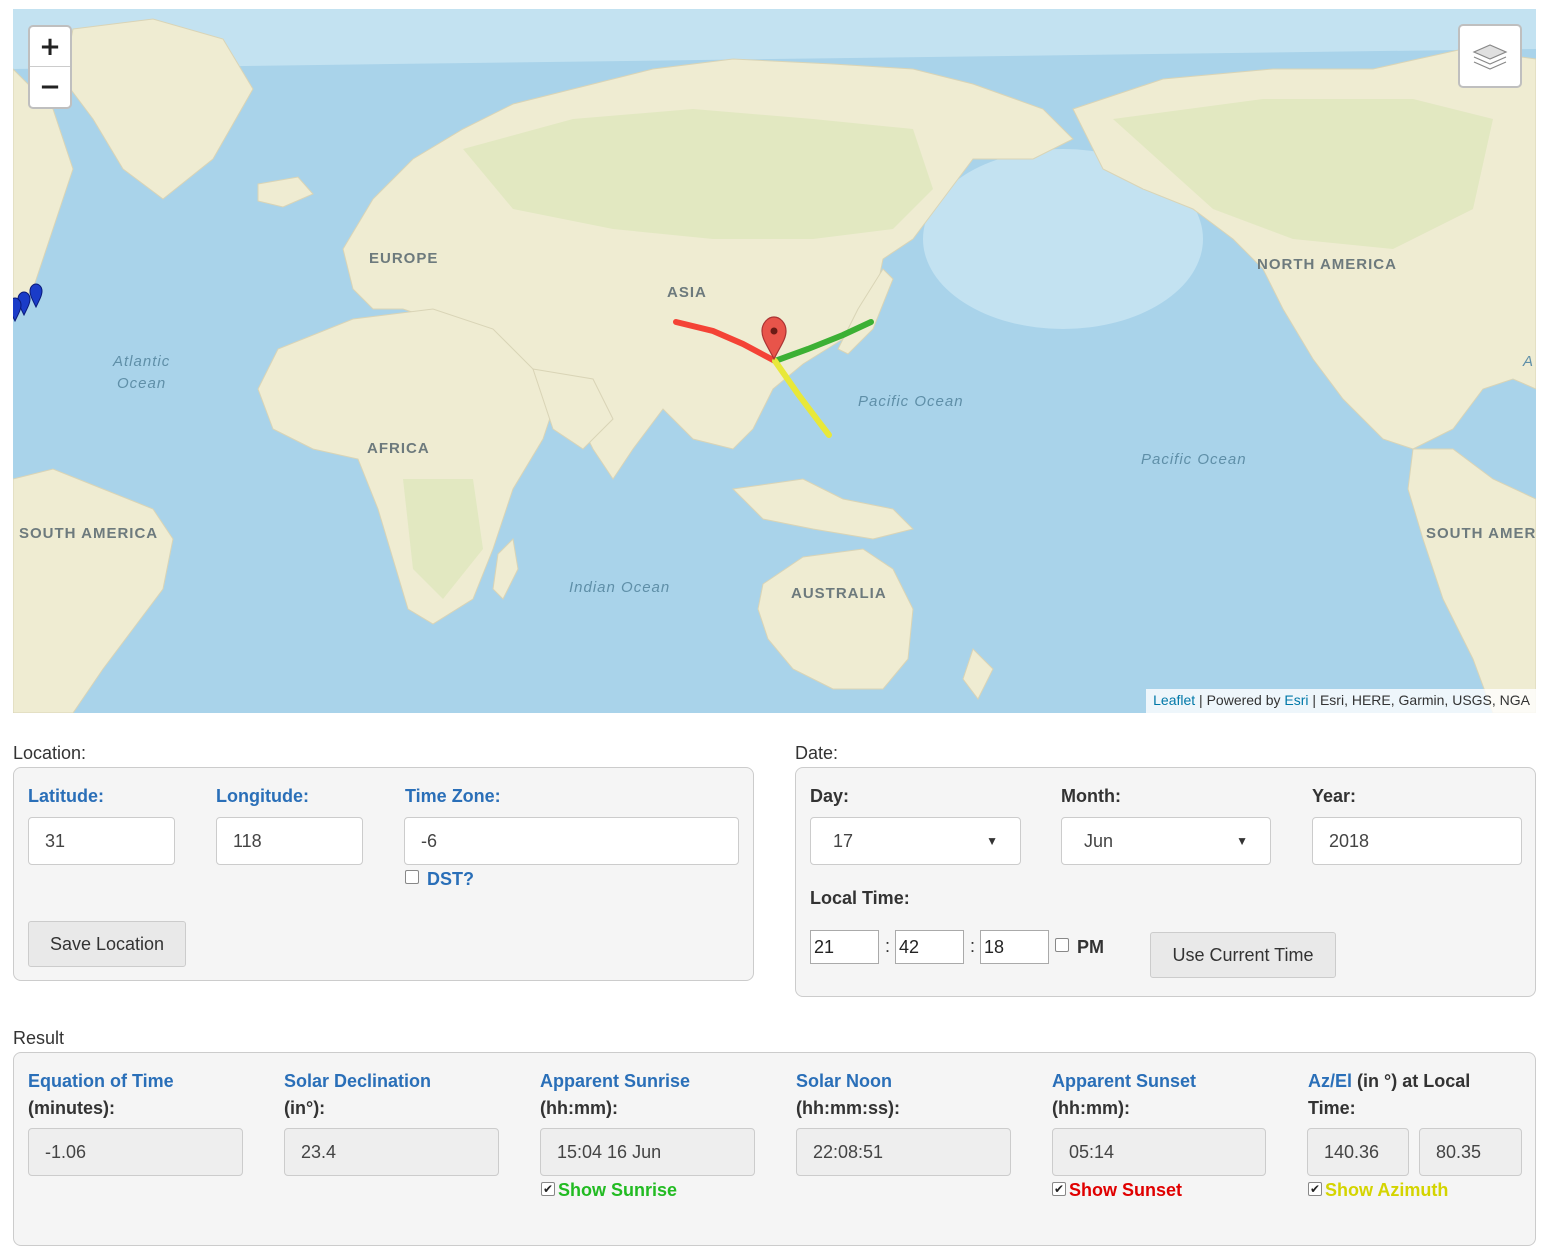  I want to click on label-south-america-left: SOUTH AMERICA, so click(89, 533).